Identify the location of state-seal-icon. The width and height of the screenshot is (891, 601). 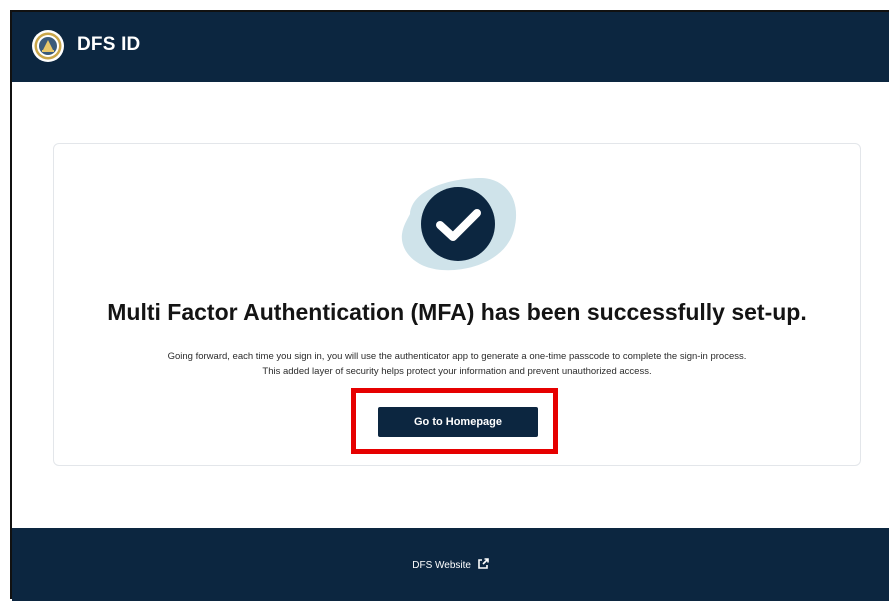
(48, 46).